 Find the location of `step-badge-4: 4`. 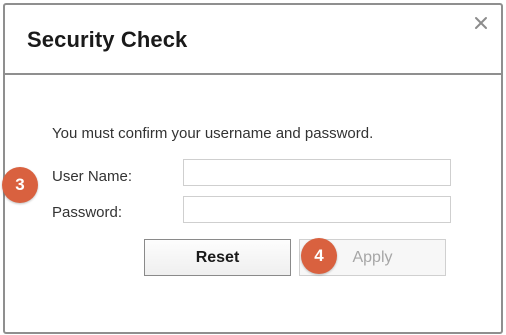

step-badge-4: 4 is located at coordinates (319, 256).